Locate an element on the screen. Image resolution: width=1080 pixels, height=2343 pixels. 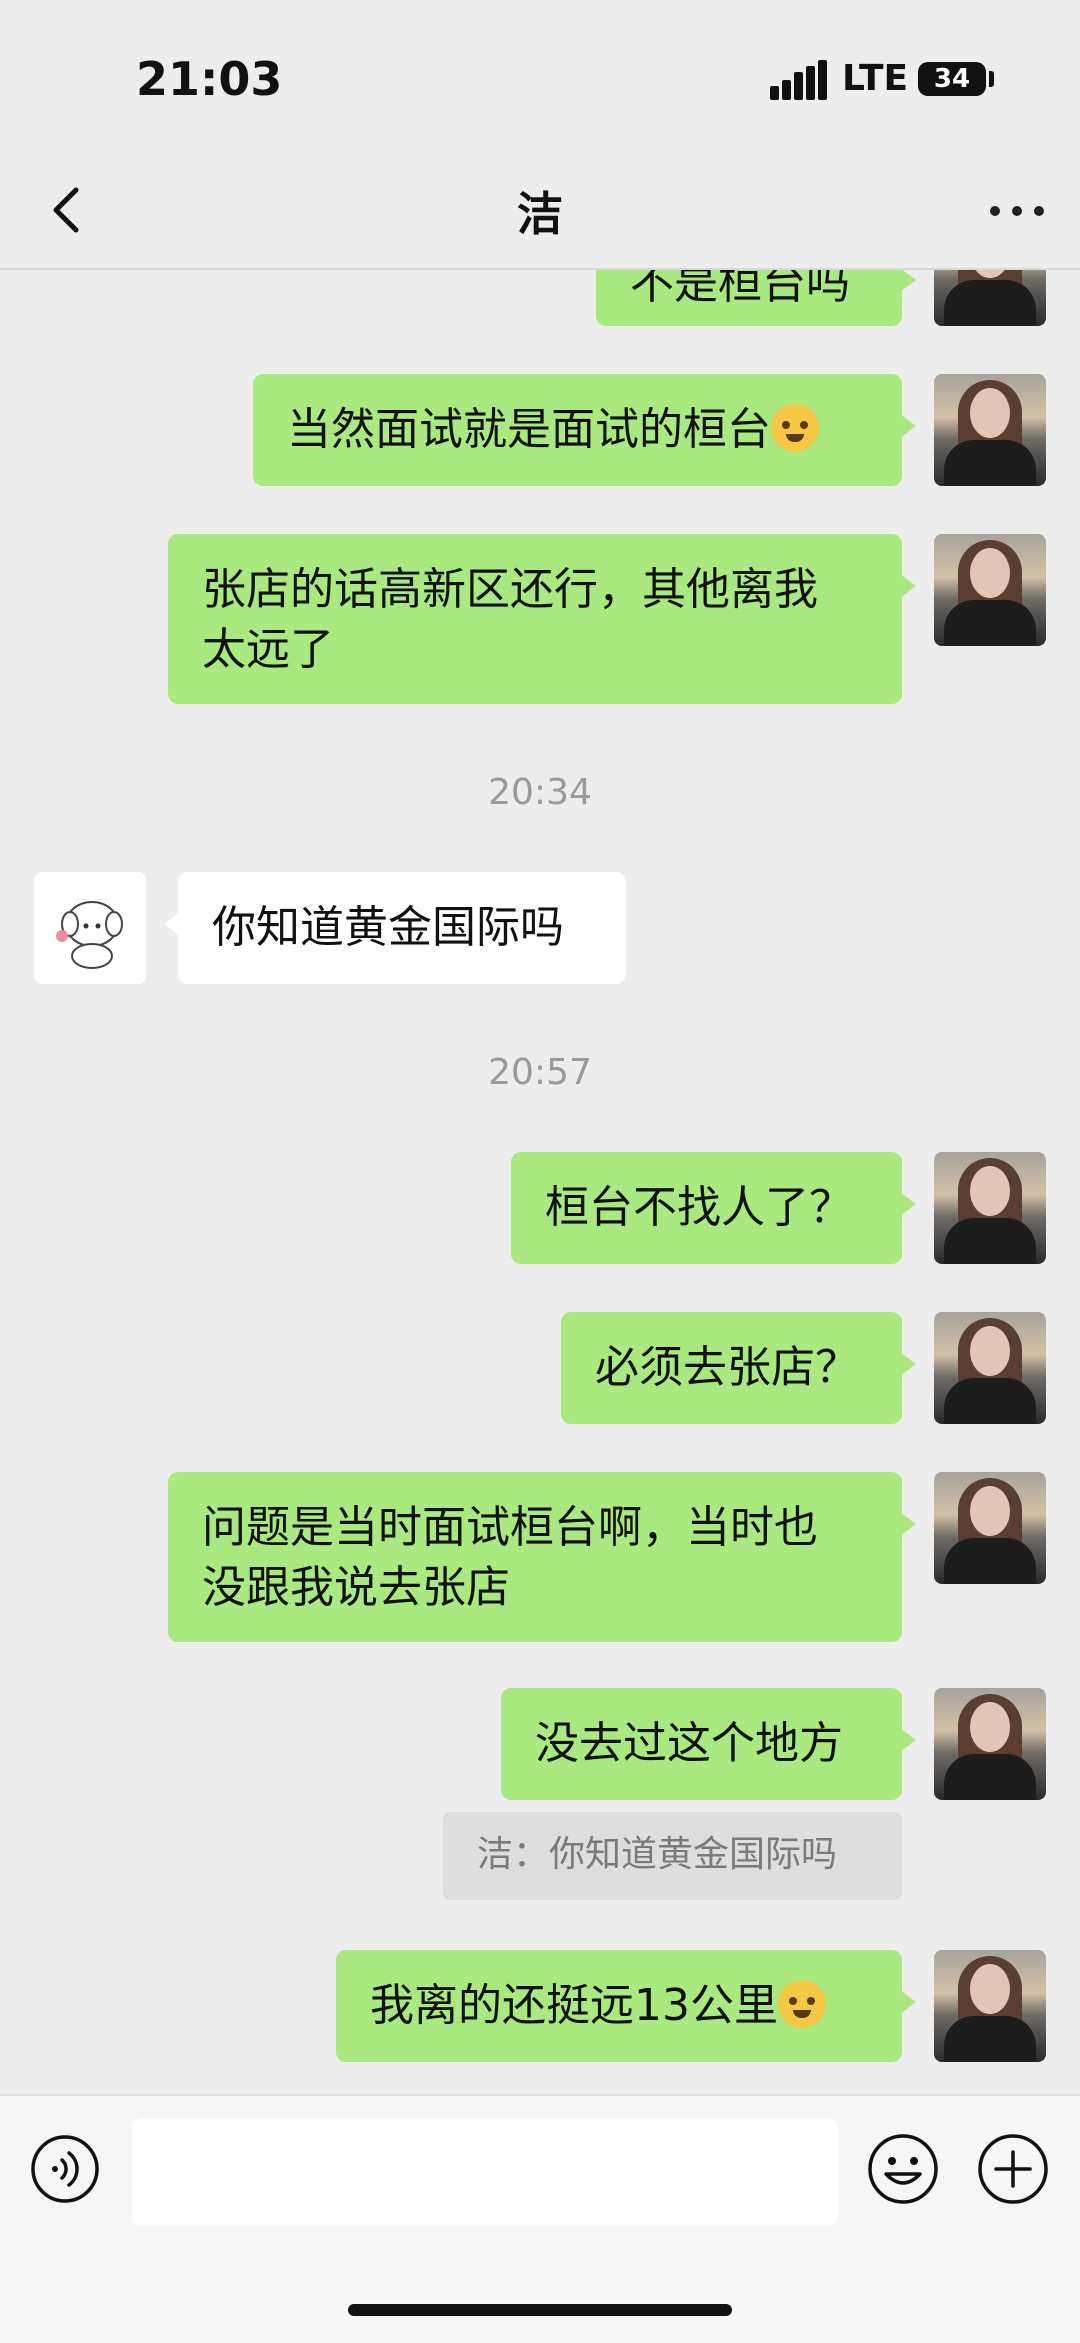
emoji-icon is located at coordinates (903, 2169).